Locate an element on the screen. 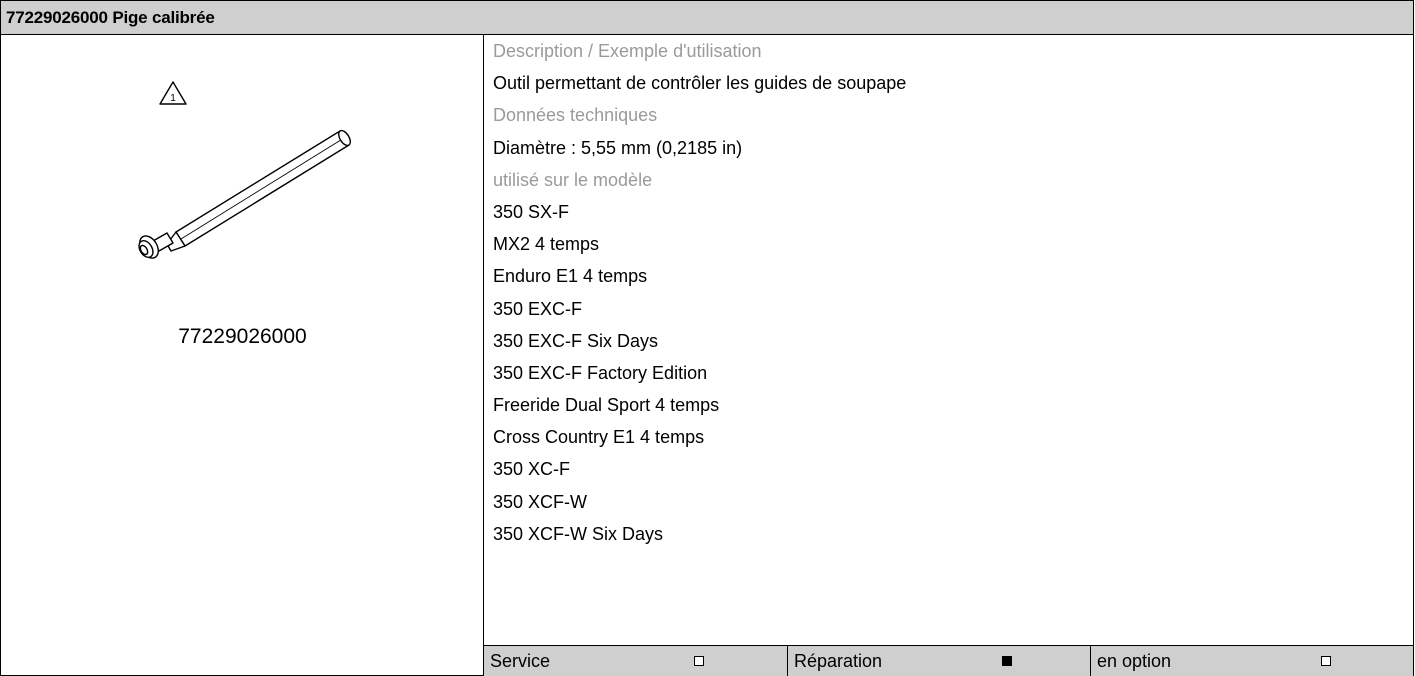  repair-checkbox-icon is located at coordinates (1007, 661).